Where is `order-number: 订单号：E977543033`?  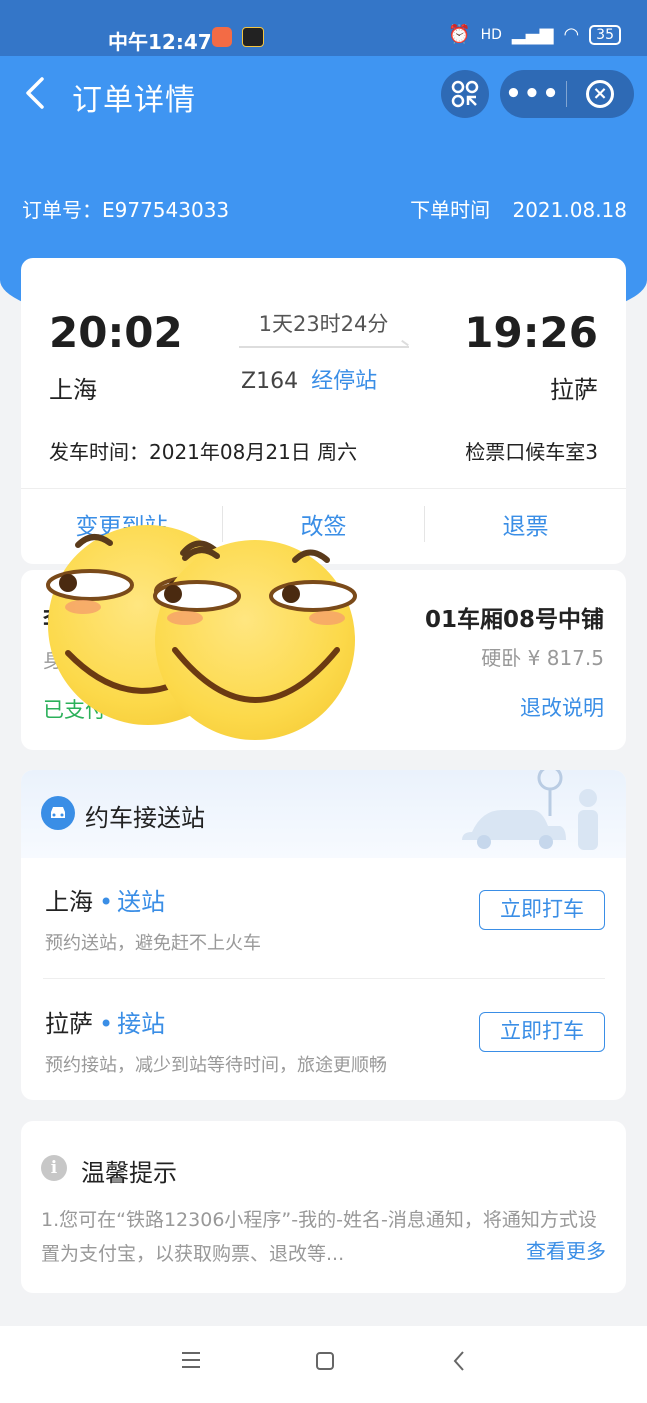
order-number: 订单号：E977543033 is located at coordinates (126, 210).